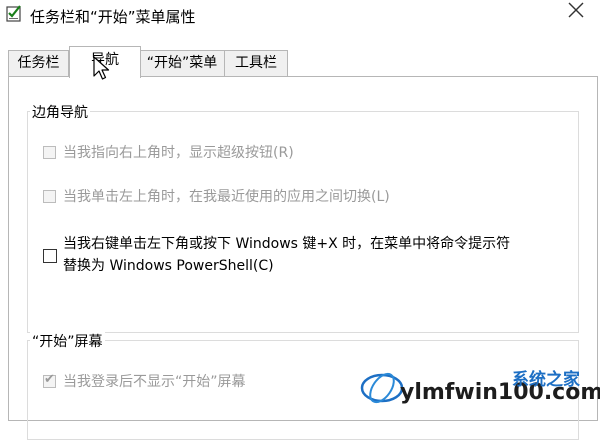  What do you see at coordinates (546, 380) in the screenshot?
I see `watermark-brand: 系统之家` at bounding box center [546, 380].